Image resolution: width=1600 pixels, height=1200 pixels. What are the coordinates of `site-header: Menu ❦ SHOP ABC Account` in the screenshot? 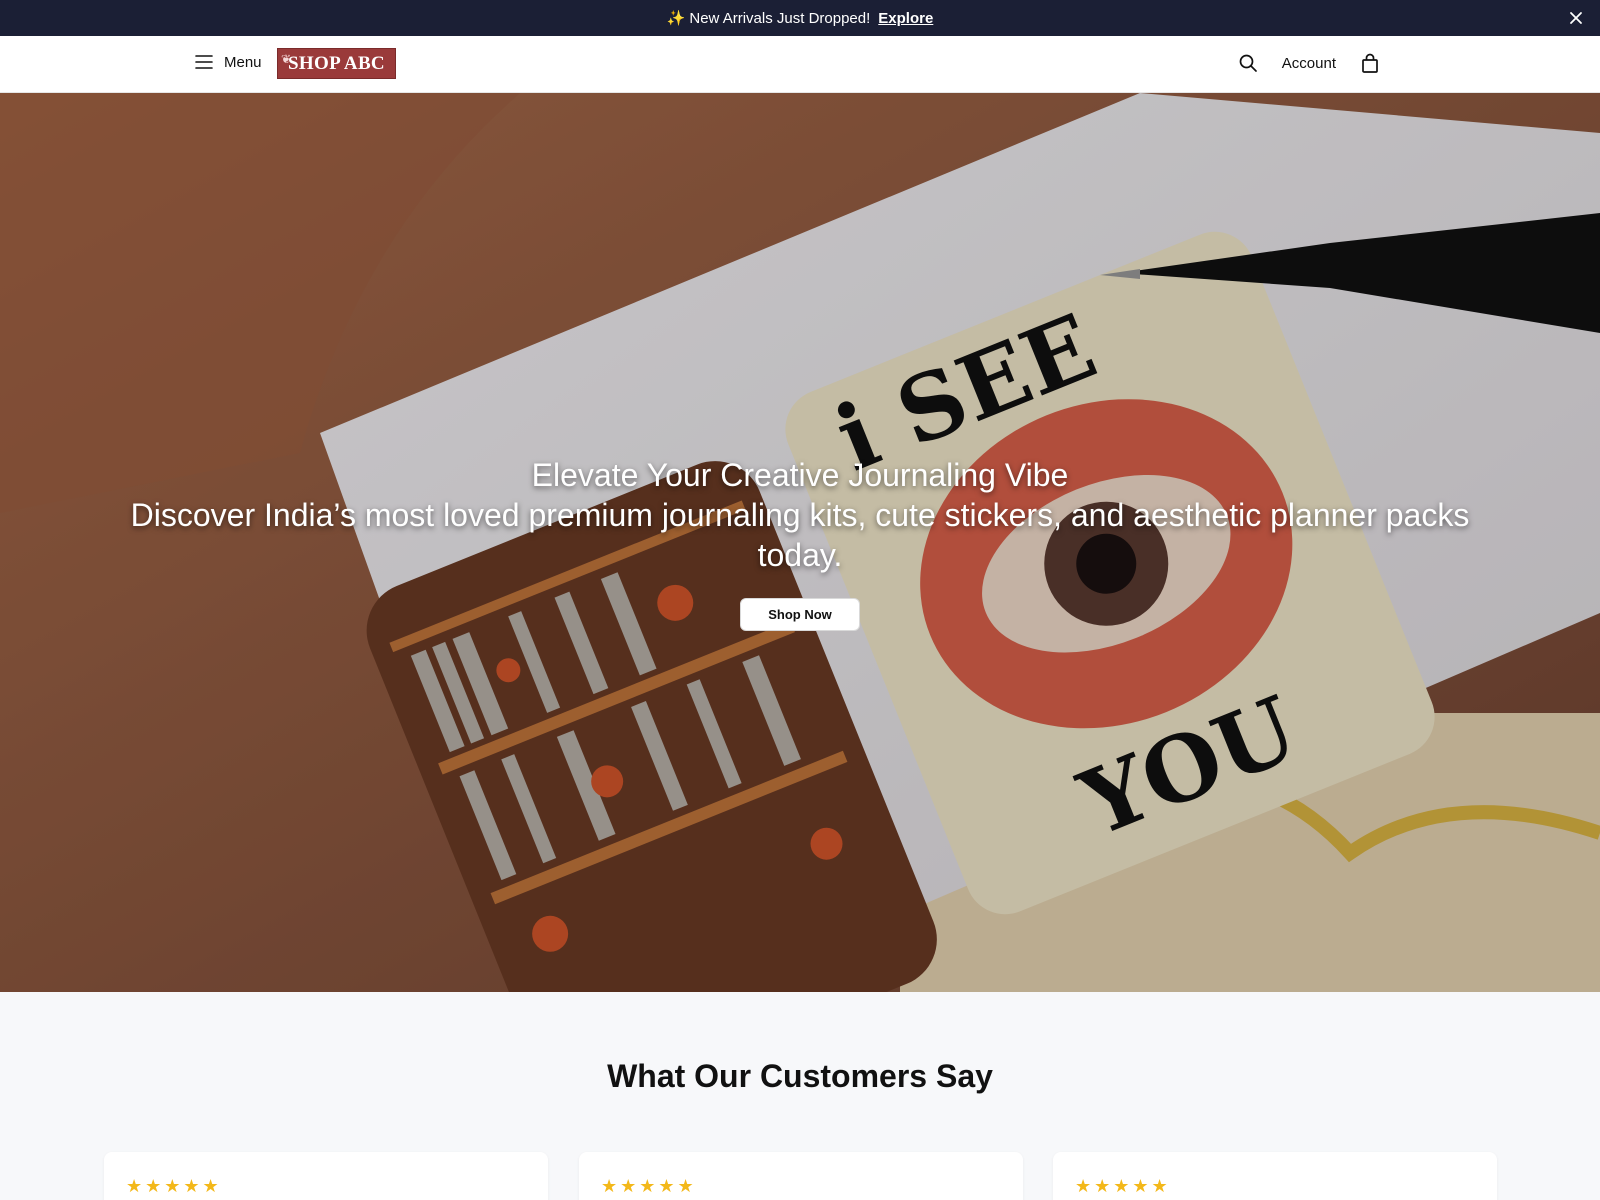 It's located at (800, 64).